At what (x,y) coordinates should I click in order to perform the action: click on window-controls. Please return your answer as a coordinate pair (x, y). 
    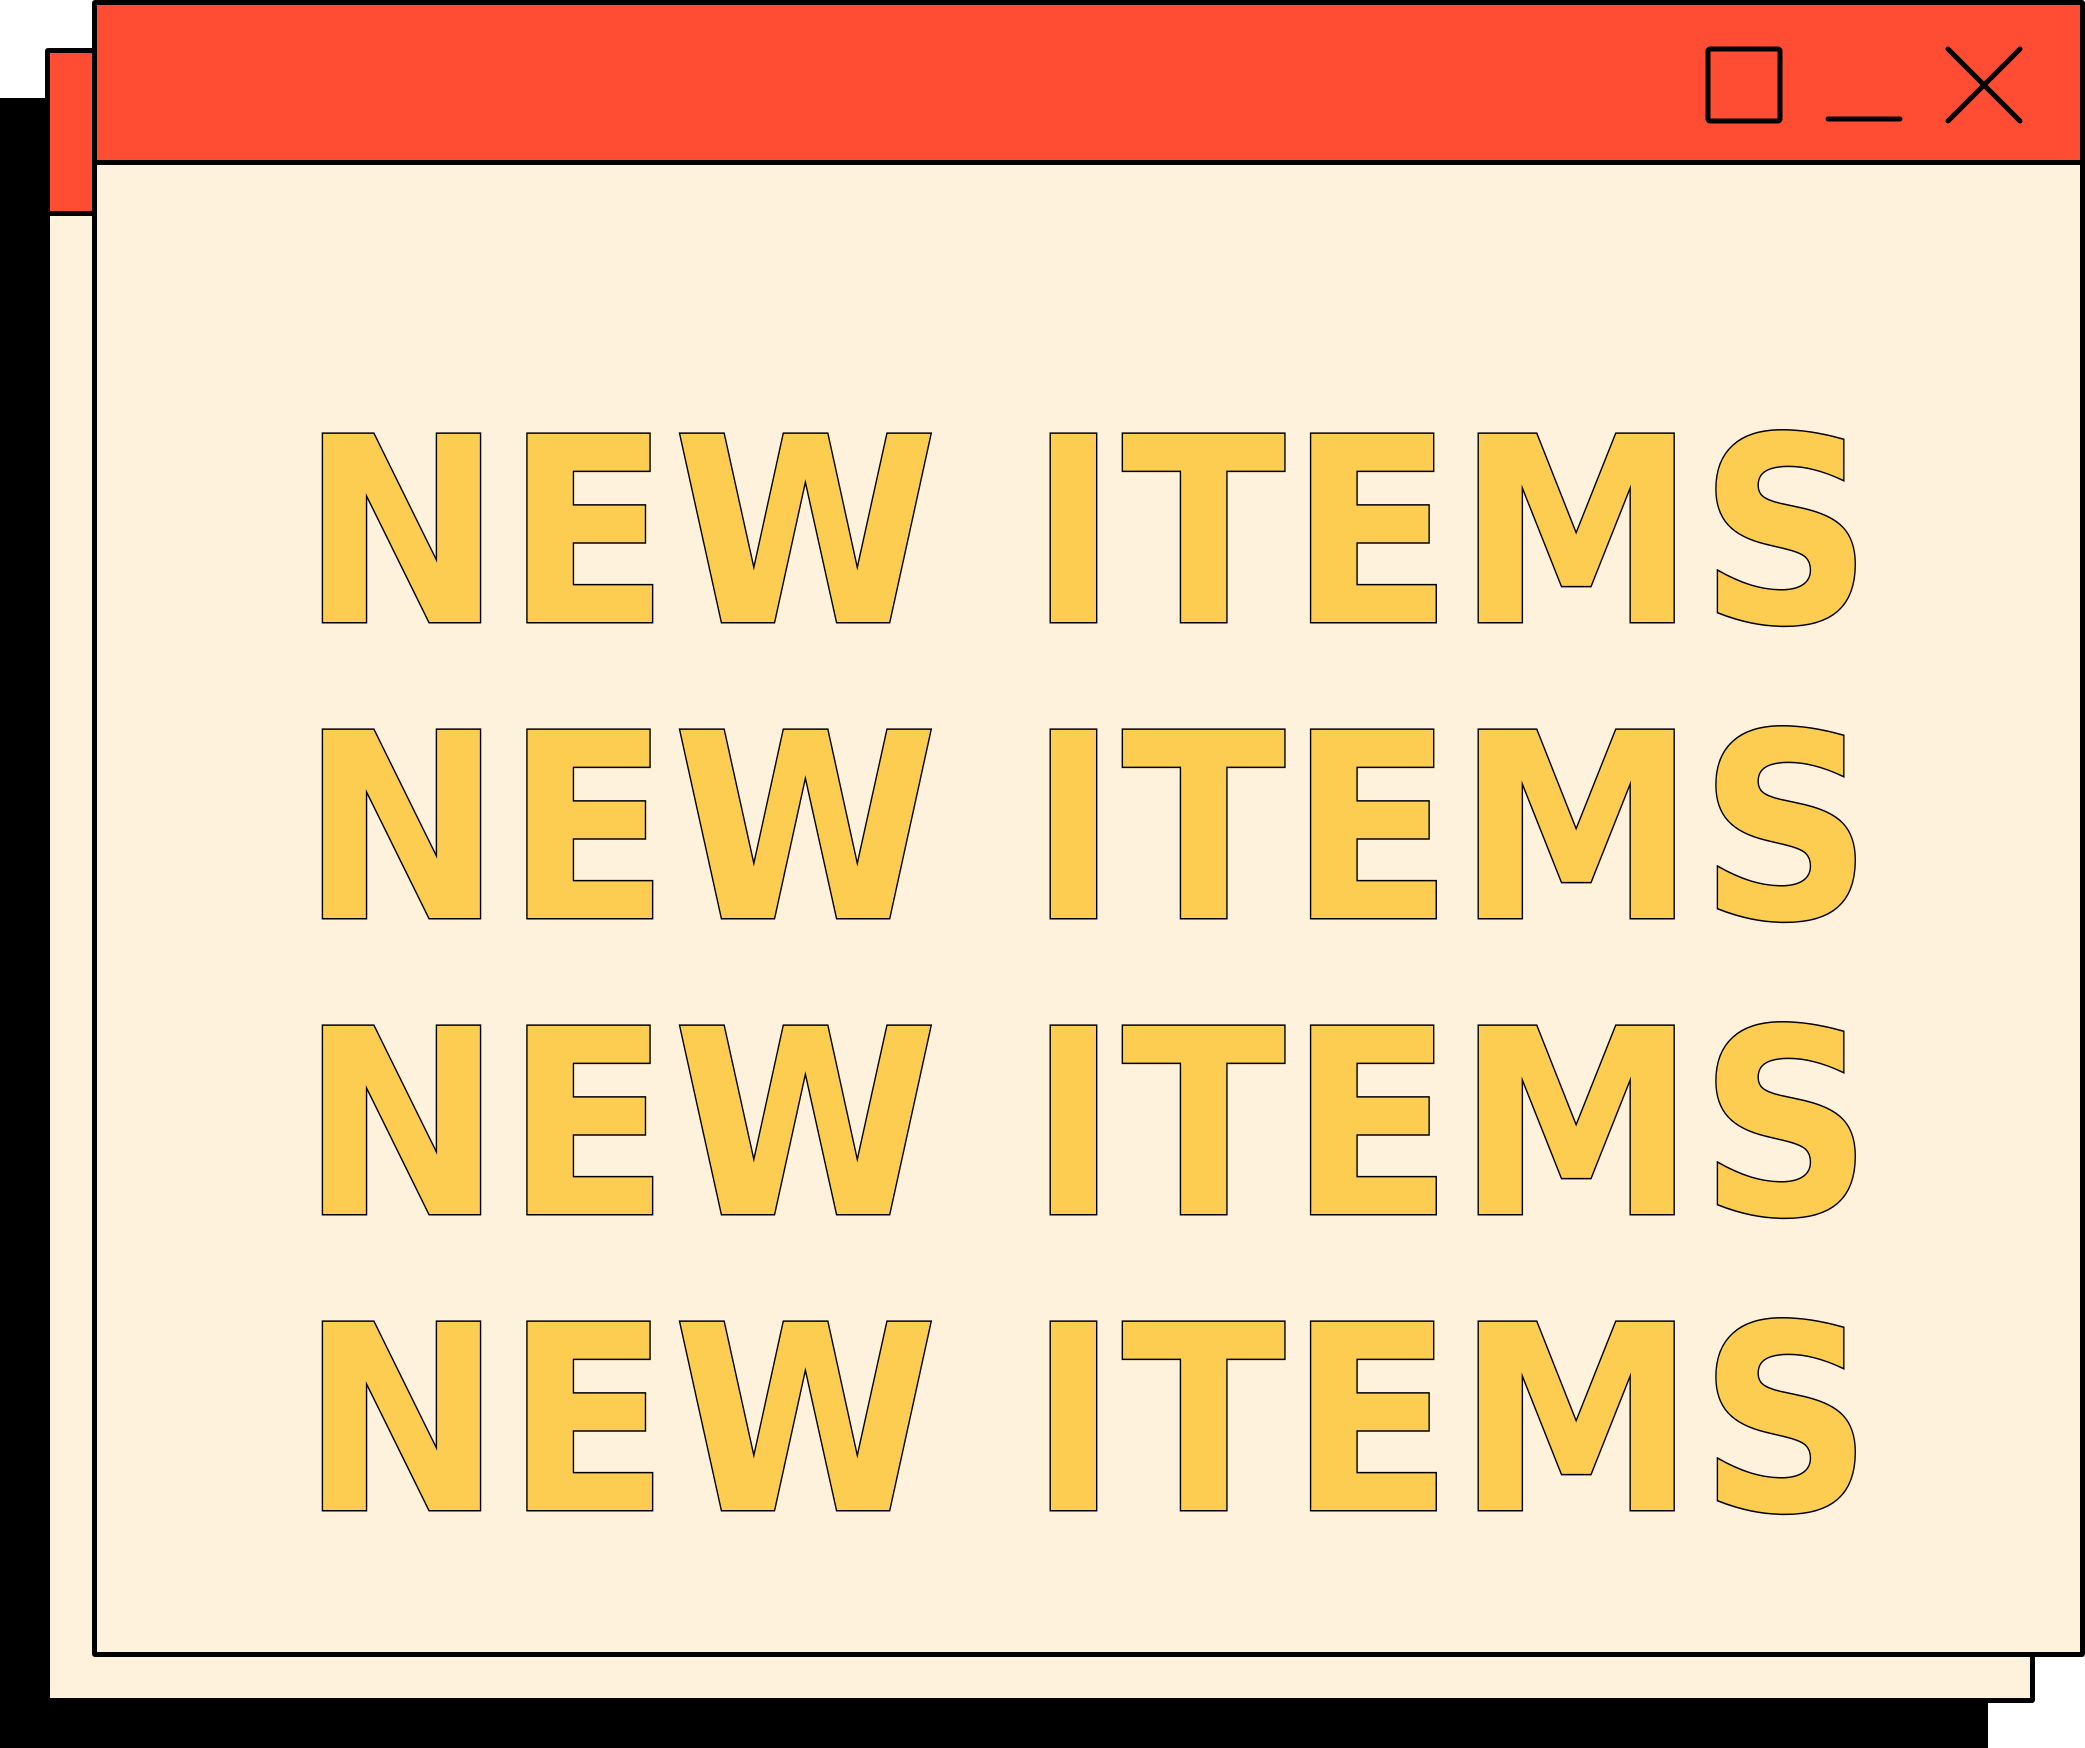
    Looking at the image, I should click on (1869, 85).